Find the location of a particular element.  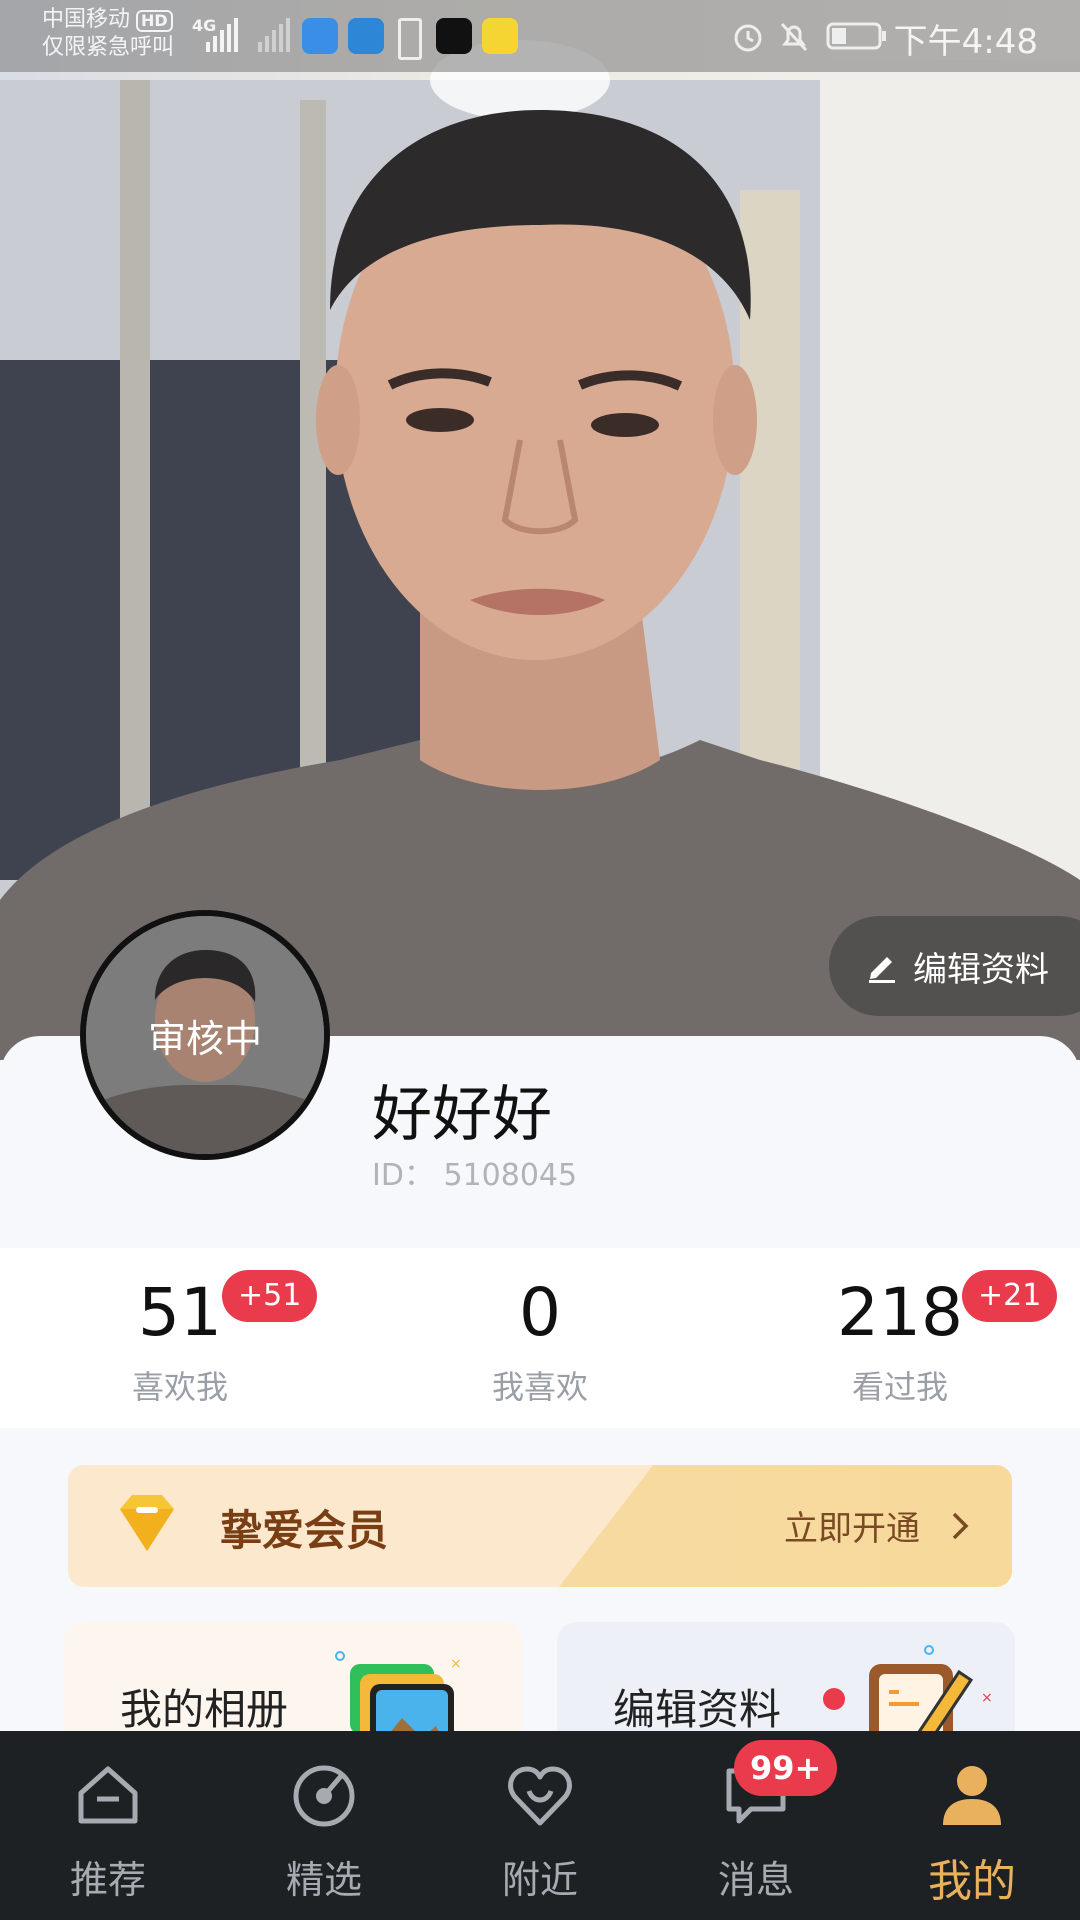

nav-tab-messages-label: 消息 is located at coordinates (755, 1880).